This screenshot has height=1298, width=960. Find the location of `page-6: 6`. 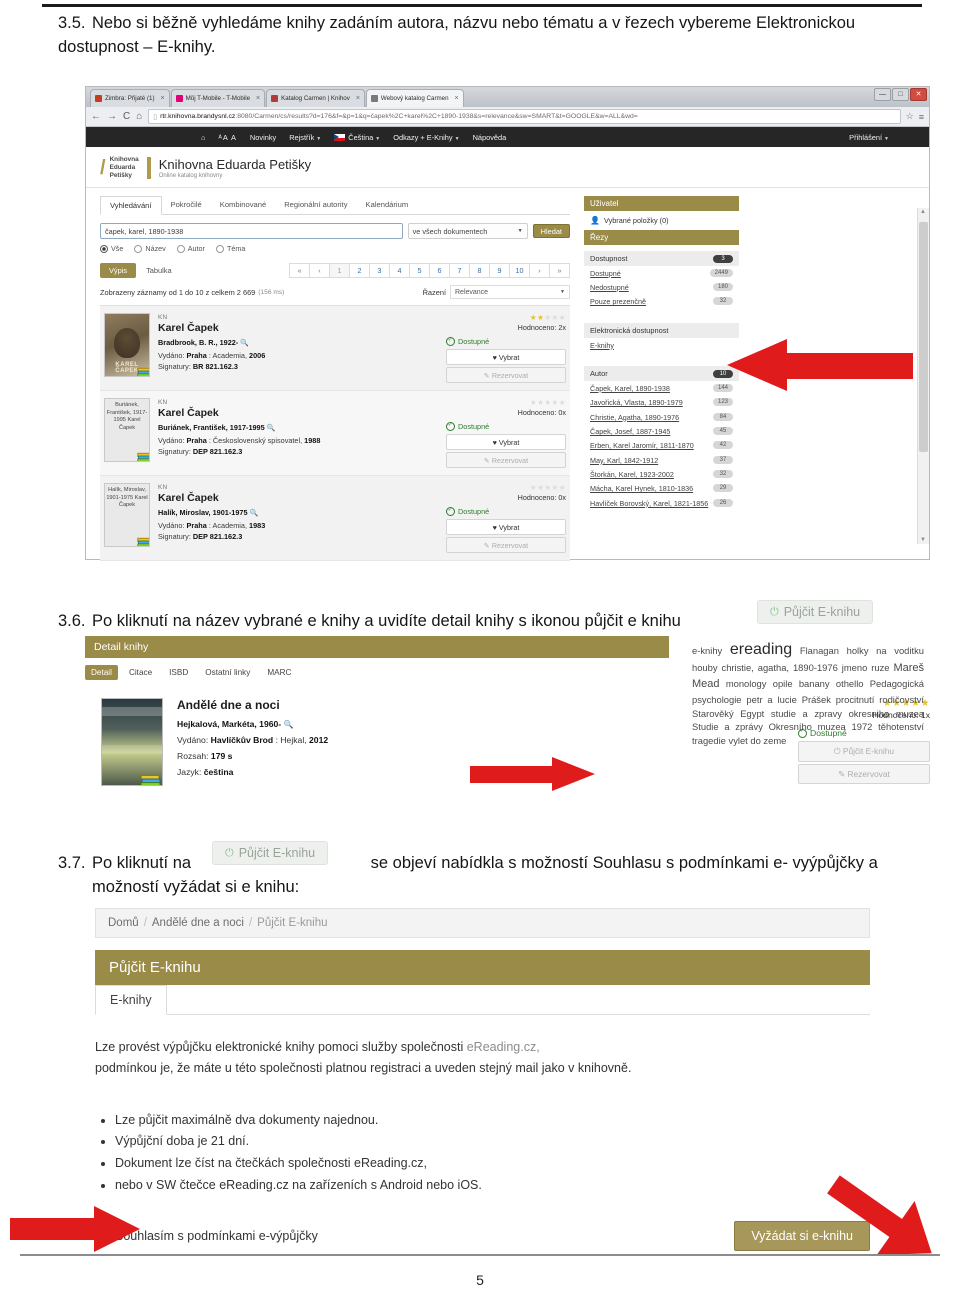

page-6: 6 is located at coordinates (440, 270).